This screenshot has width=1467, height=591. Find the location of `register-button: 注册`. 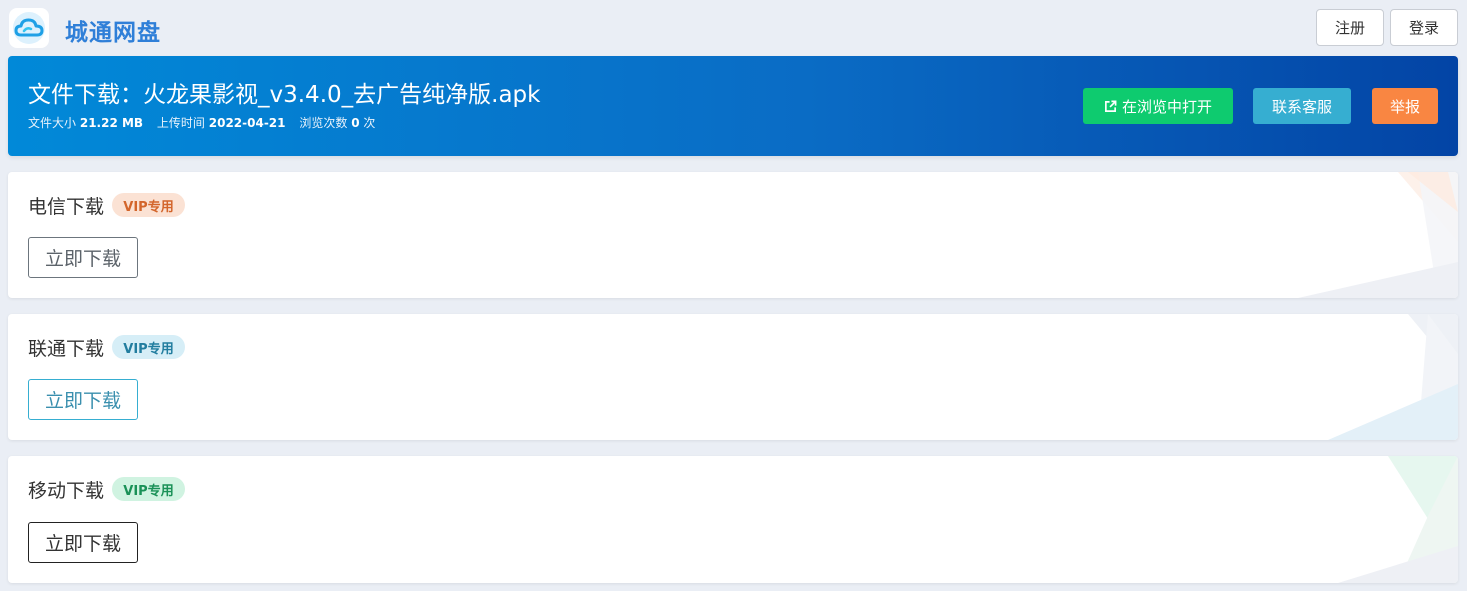

register-button: 注册 is located at coordinates (1350, 27).